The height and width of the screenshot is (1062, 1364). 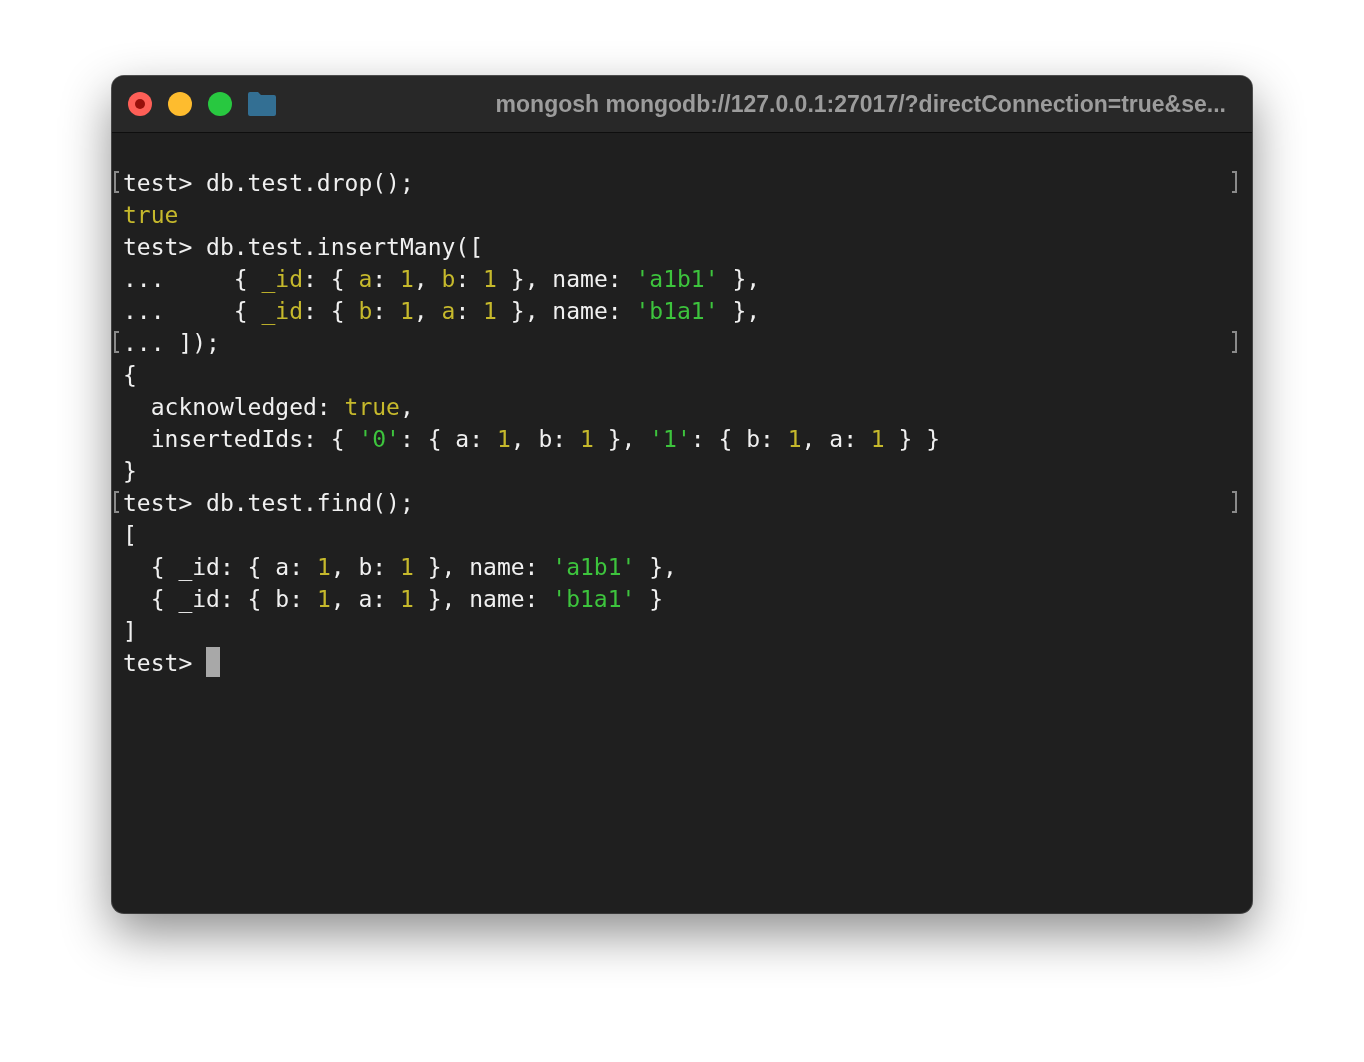 I want to click on terminal-line: test> db.test.insertMany([, so click(x=303, y=247).